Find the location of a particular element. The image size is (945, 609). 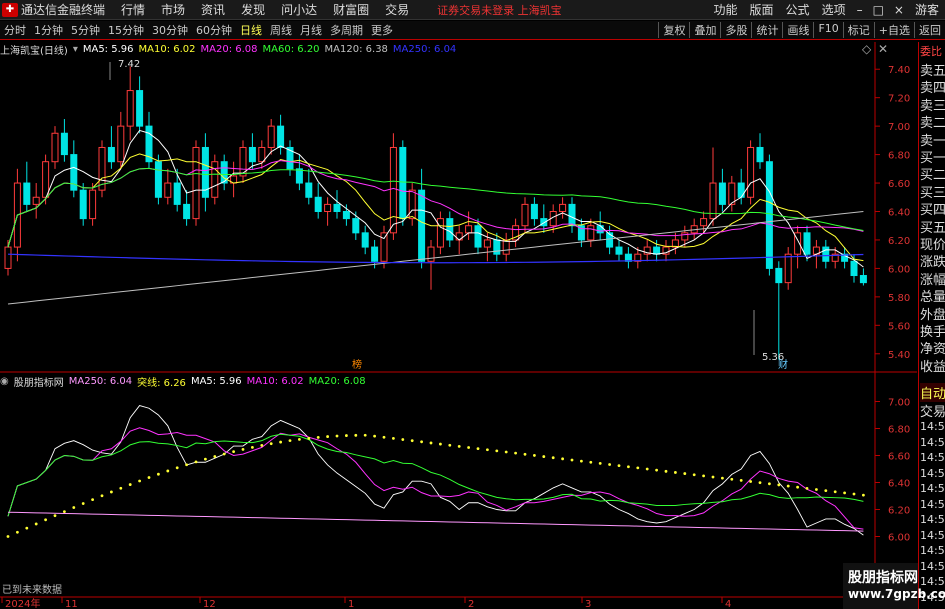

tool-multi-stock: 多股 is located at coordinates (735, 30).